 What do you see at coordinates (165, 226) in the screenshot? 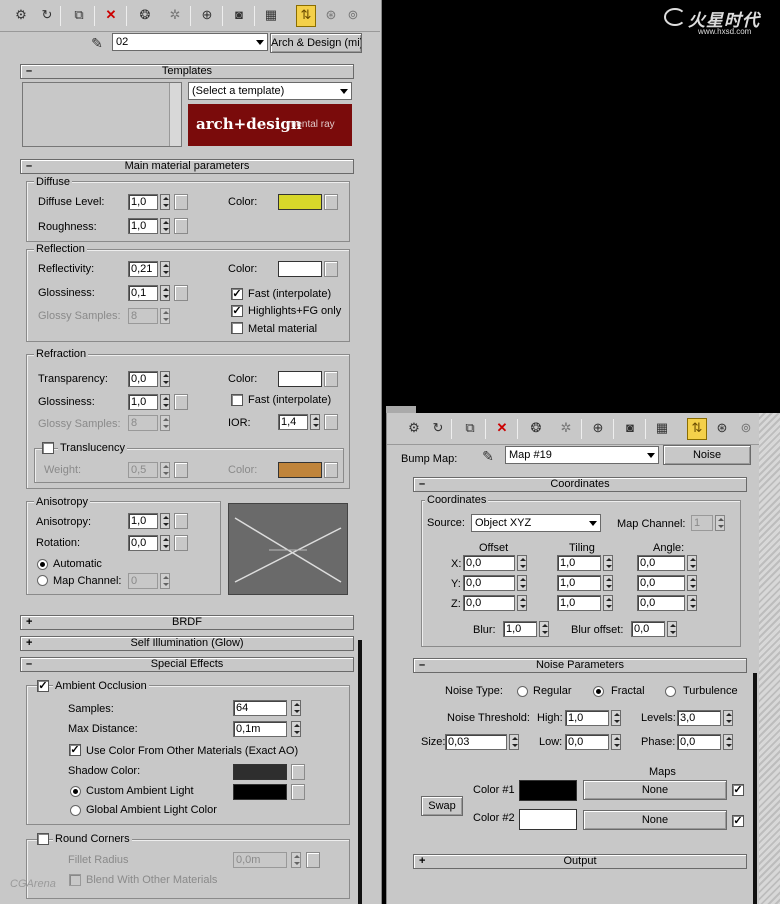
I see `roughness-spinner` at bounding box center [165, 226].